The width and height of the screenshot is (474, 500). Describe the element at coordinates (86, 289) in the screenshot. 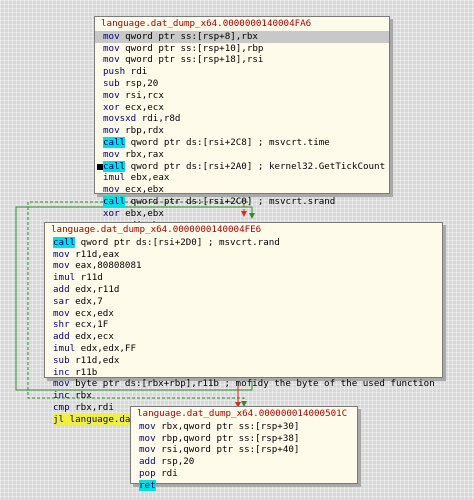

I see `instruction-text: add edx,r11d` at that location.